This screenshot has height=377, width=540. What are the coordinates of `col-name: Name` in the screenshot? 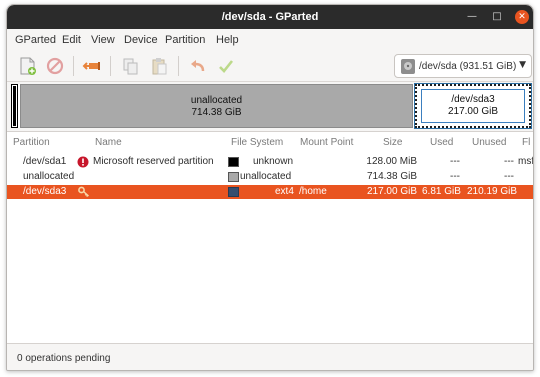 It's located at (108, 142).